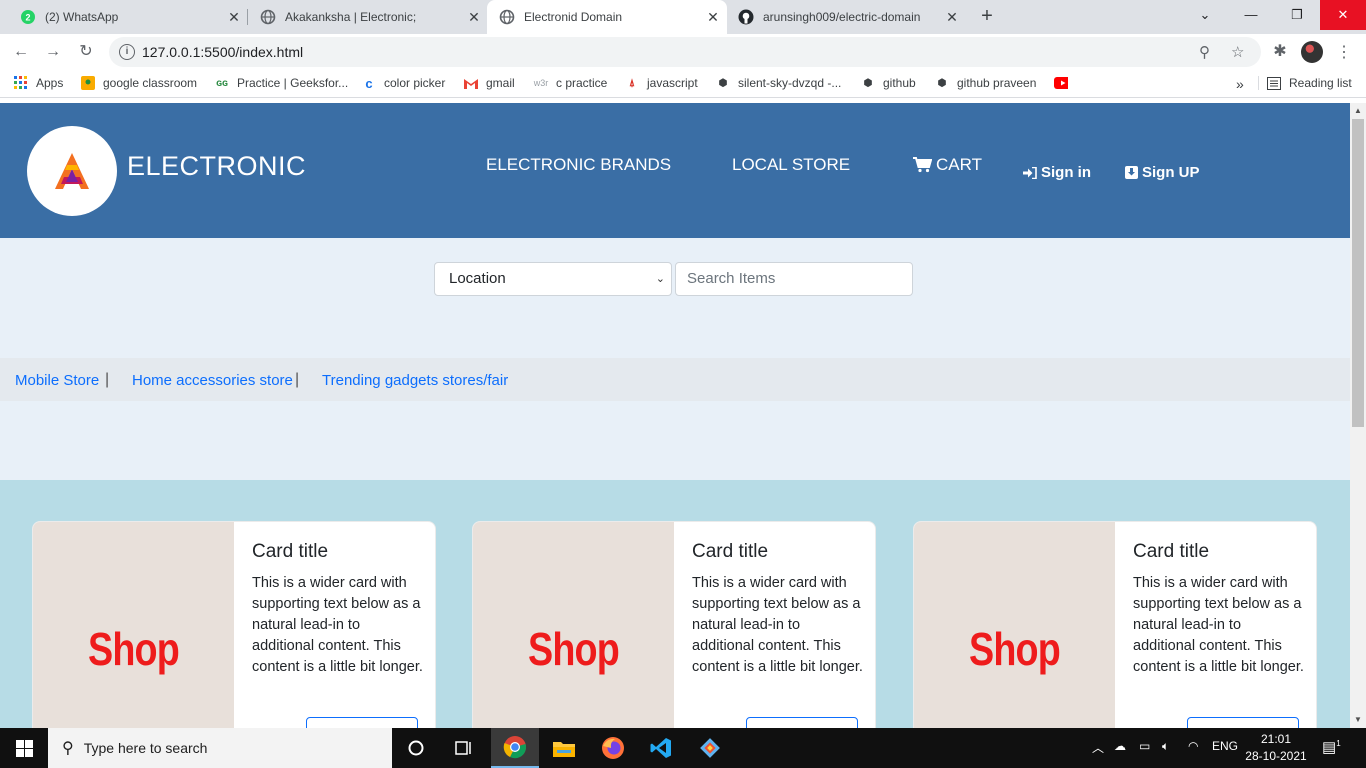 This screenshot has width=1366, height=768. I want to click on vscode-icon, so click(661, 748).